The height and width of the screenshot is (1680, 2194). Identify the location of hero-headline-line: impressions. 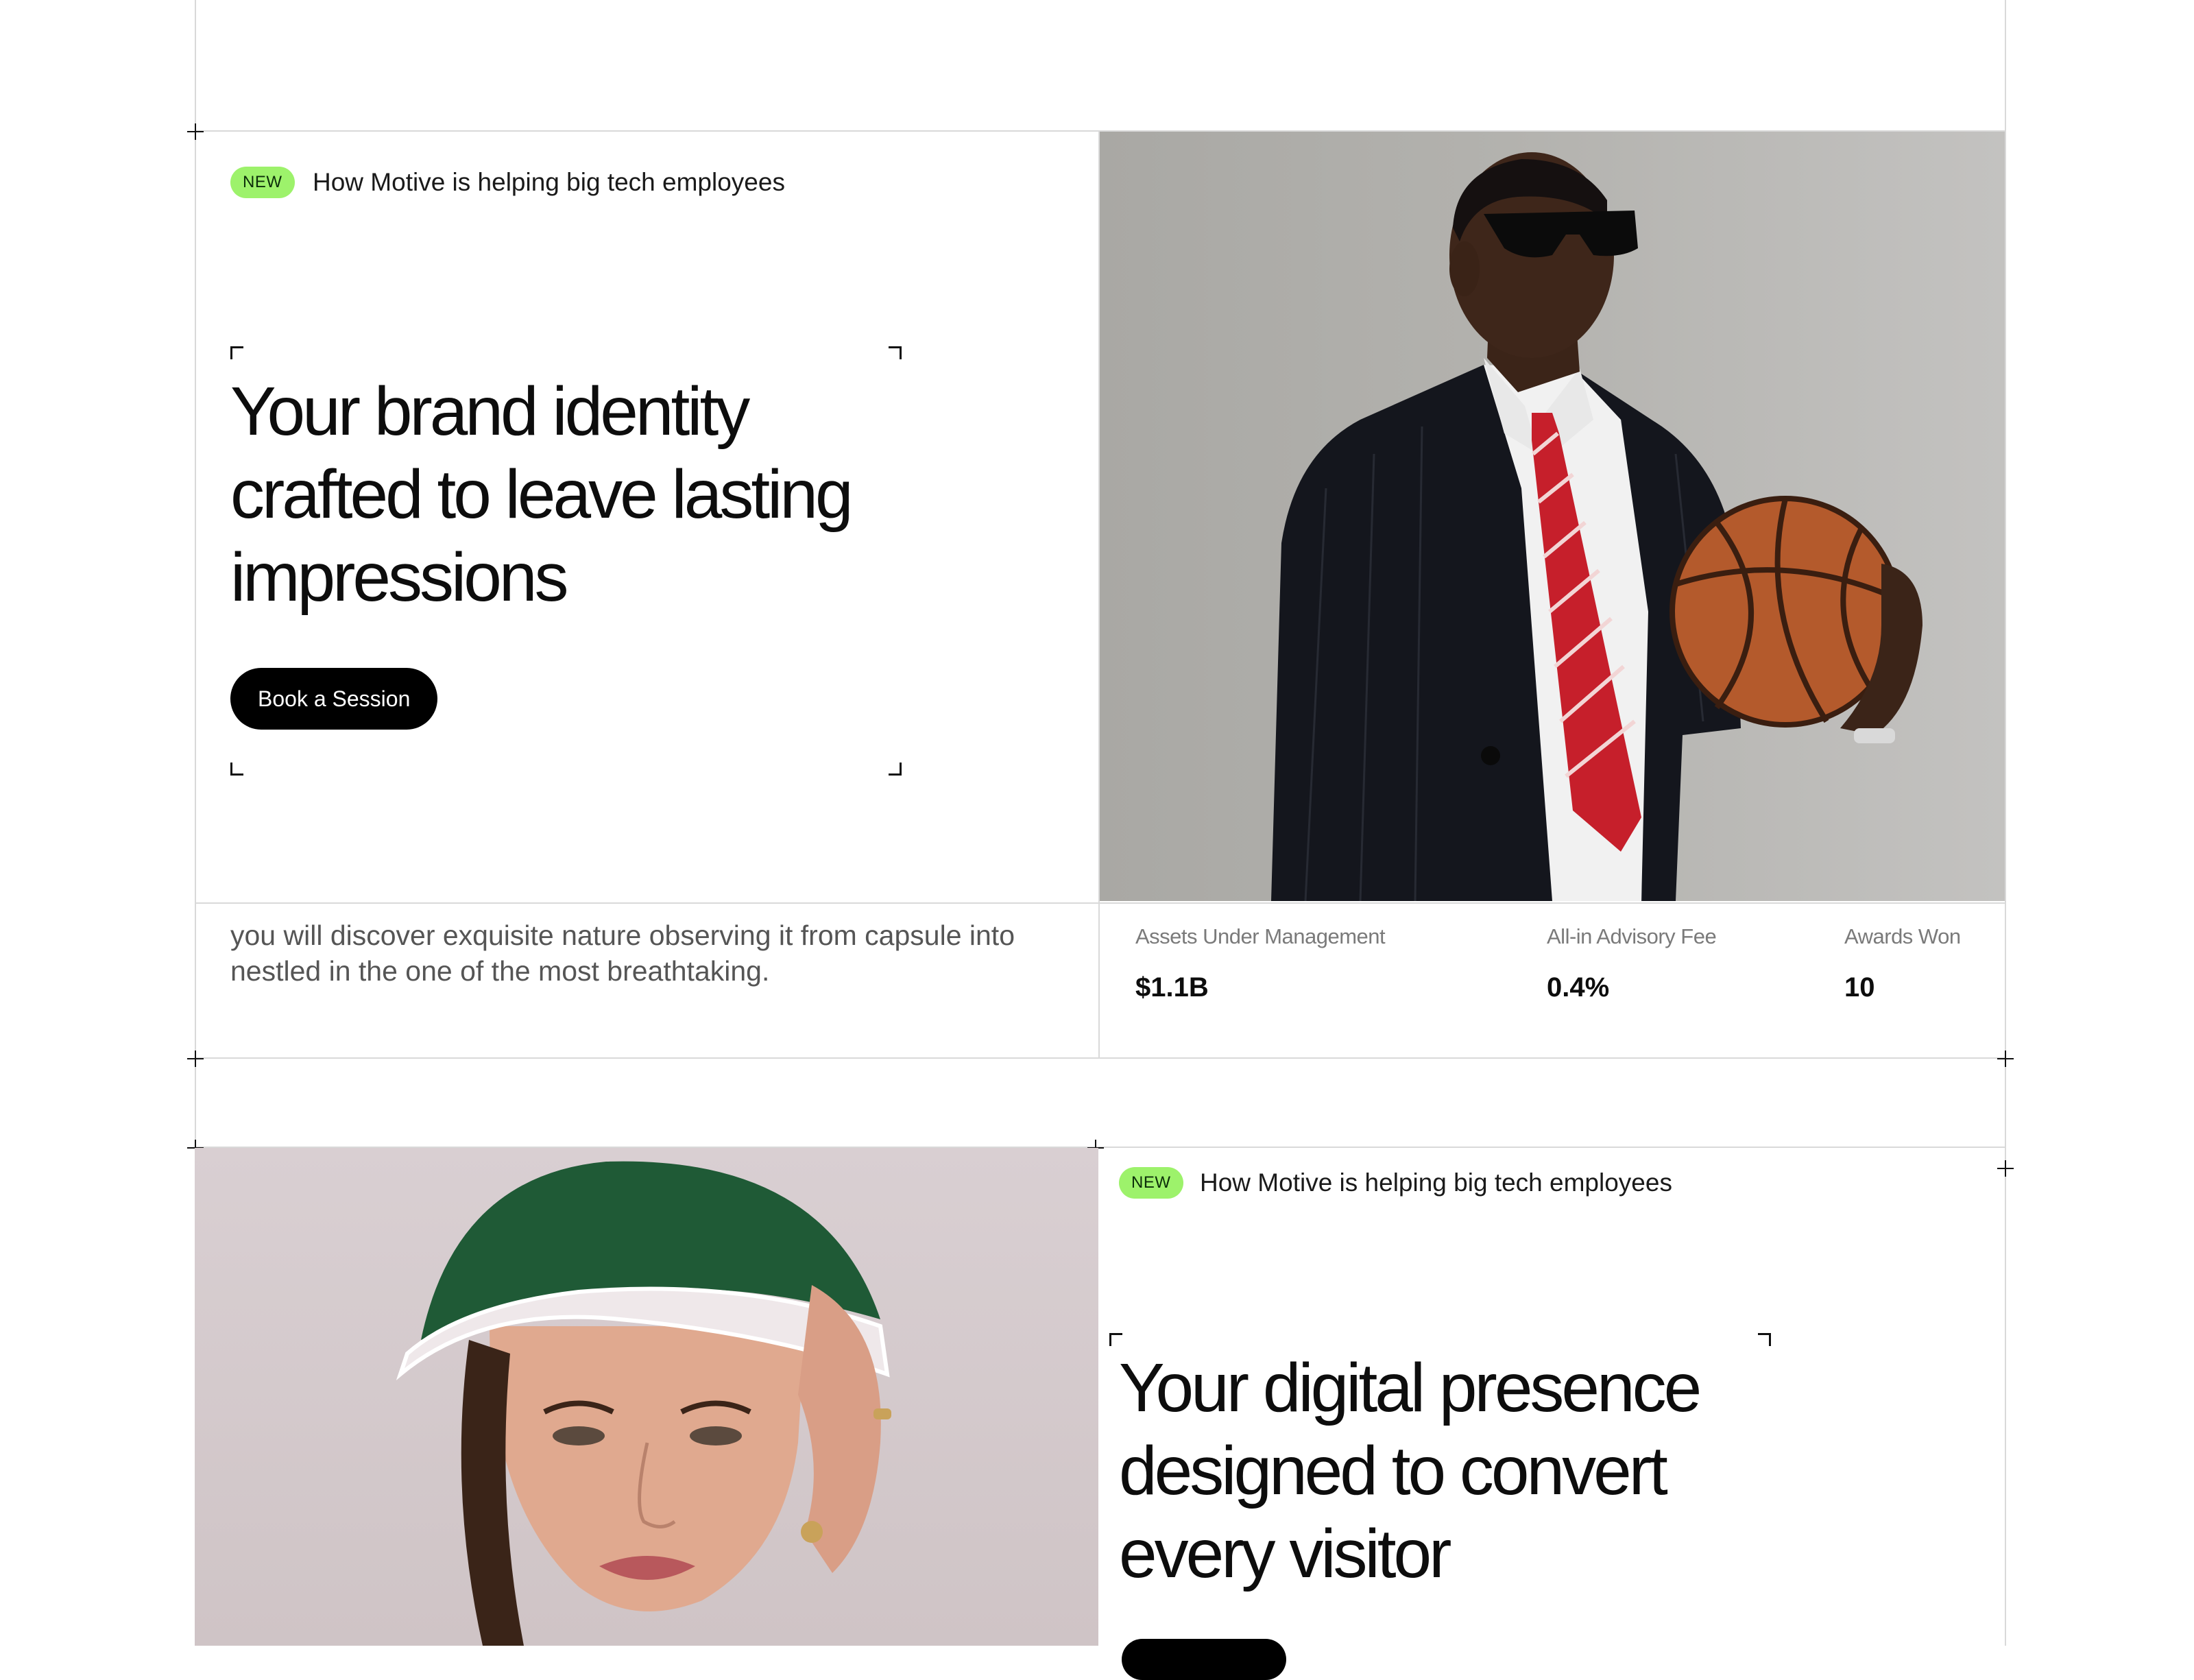
(399, 577).